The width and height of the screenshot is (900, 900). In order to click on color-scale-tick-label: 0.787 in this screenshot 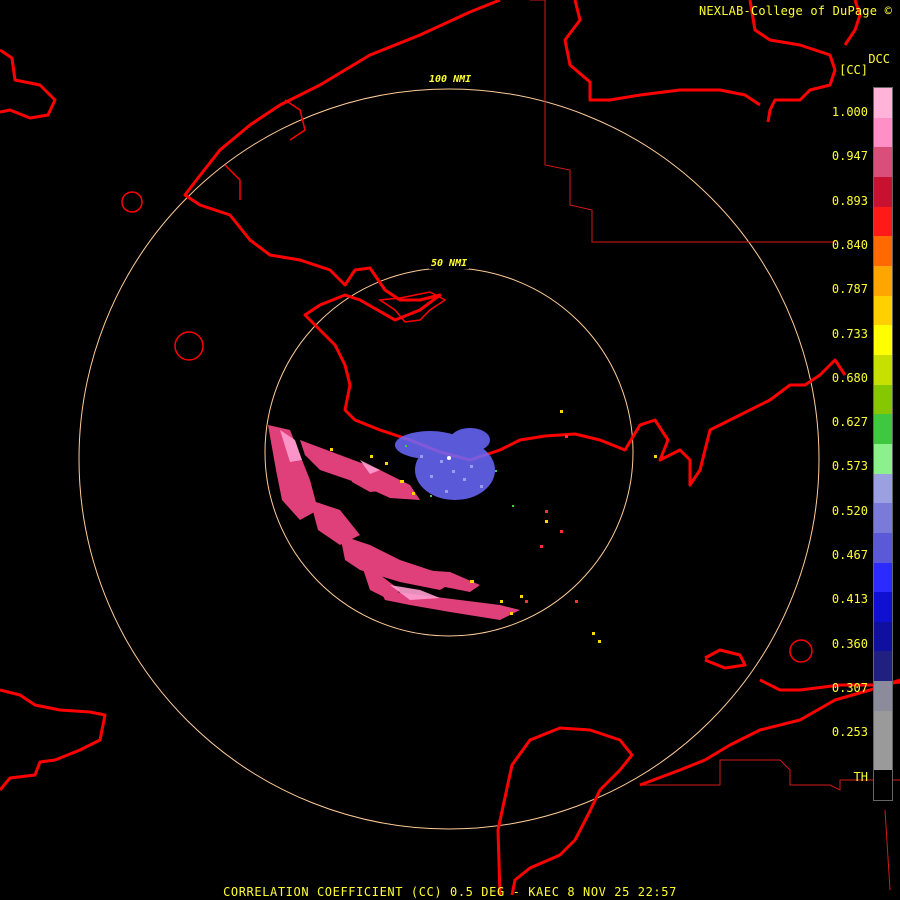, I will do `click(849, 289)`.